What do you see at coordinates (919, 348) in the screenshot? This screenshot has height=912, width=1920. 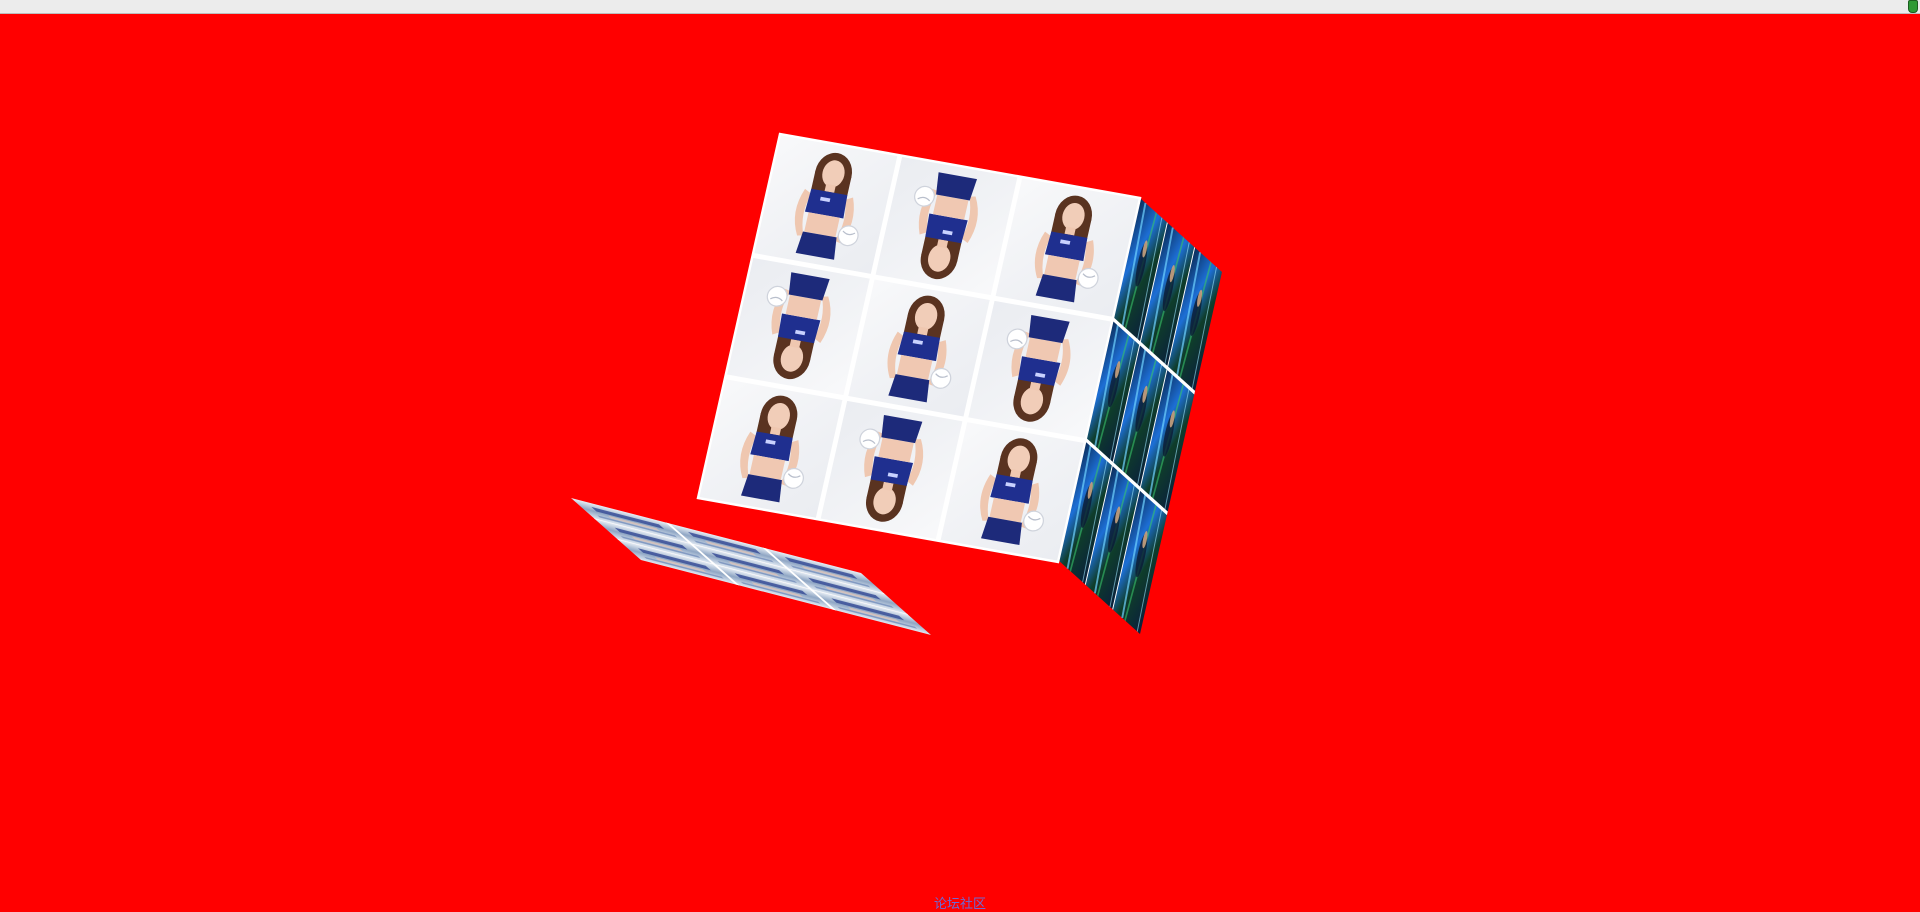 I see `cube-front-face` at bounding box center [919, 348].